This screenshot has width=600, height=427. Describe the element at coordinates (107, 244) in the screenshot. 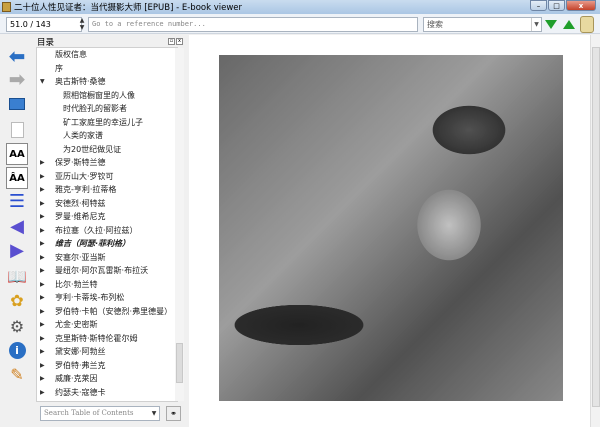

I see `toc-item: ▶ 维吉（阿瑟·菲利格）` at that location.